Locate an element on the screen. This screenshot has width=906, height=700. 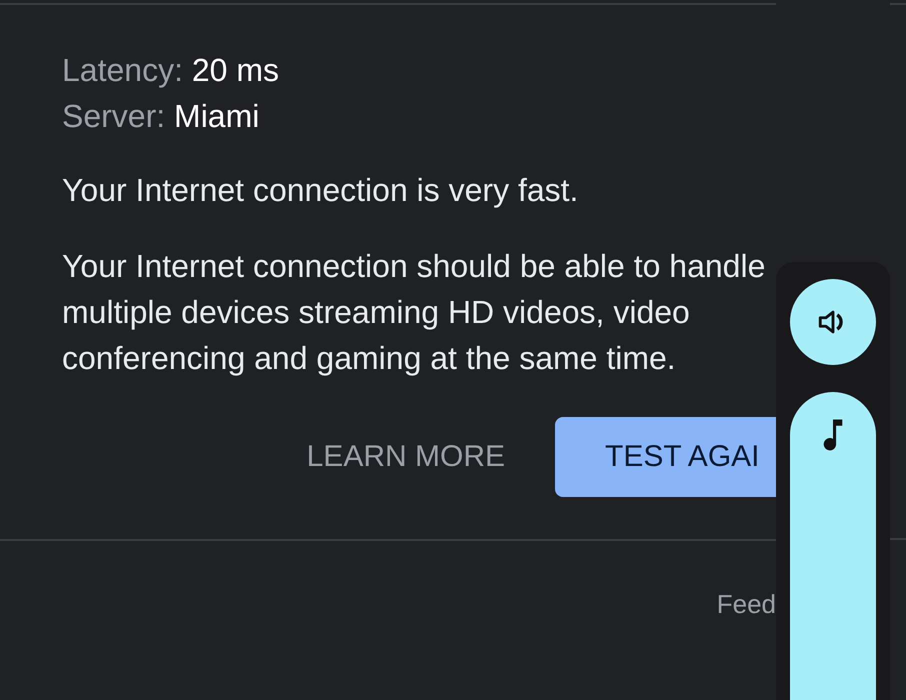
stat-line: Latency: 20 ms is located at coordinates (171, 70).